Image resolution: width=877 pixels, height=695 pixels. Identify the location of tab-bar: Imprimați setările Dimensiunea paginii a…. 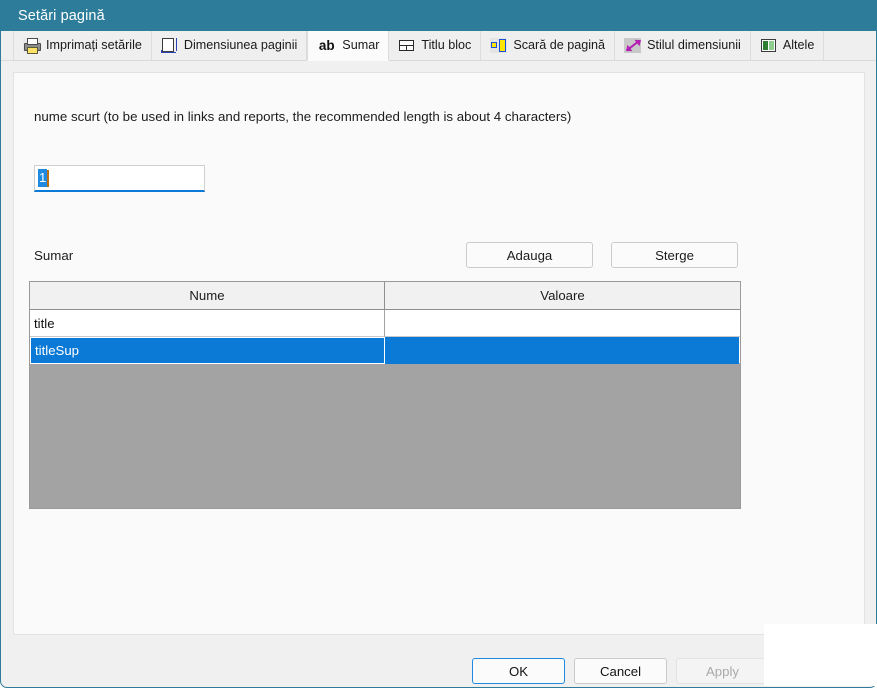
(438, 46).